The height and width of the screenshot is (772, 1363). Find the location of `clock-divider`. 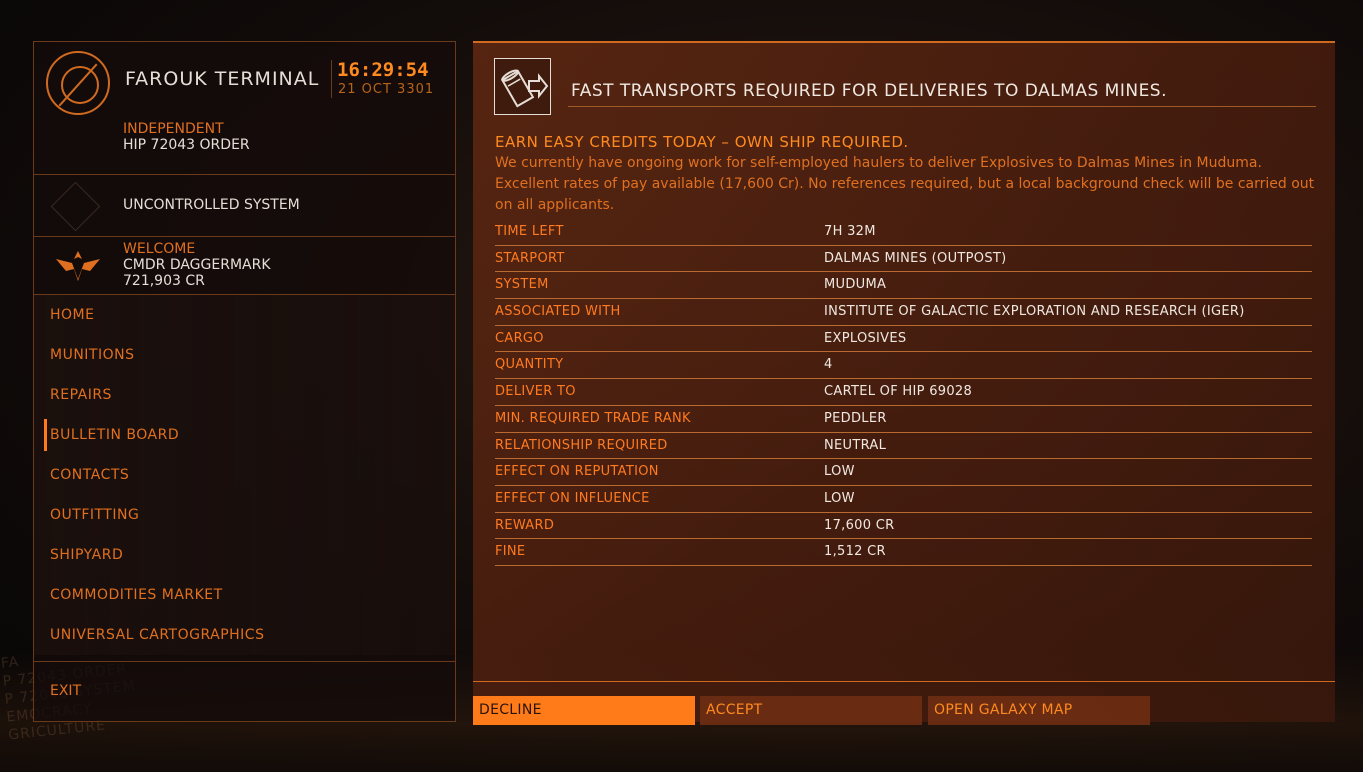

clock-divider is located at coordinates (331, 79).